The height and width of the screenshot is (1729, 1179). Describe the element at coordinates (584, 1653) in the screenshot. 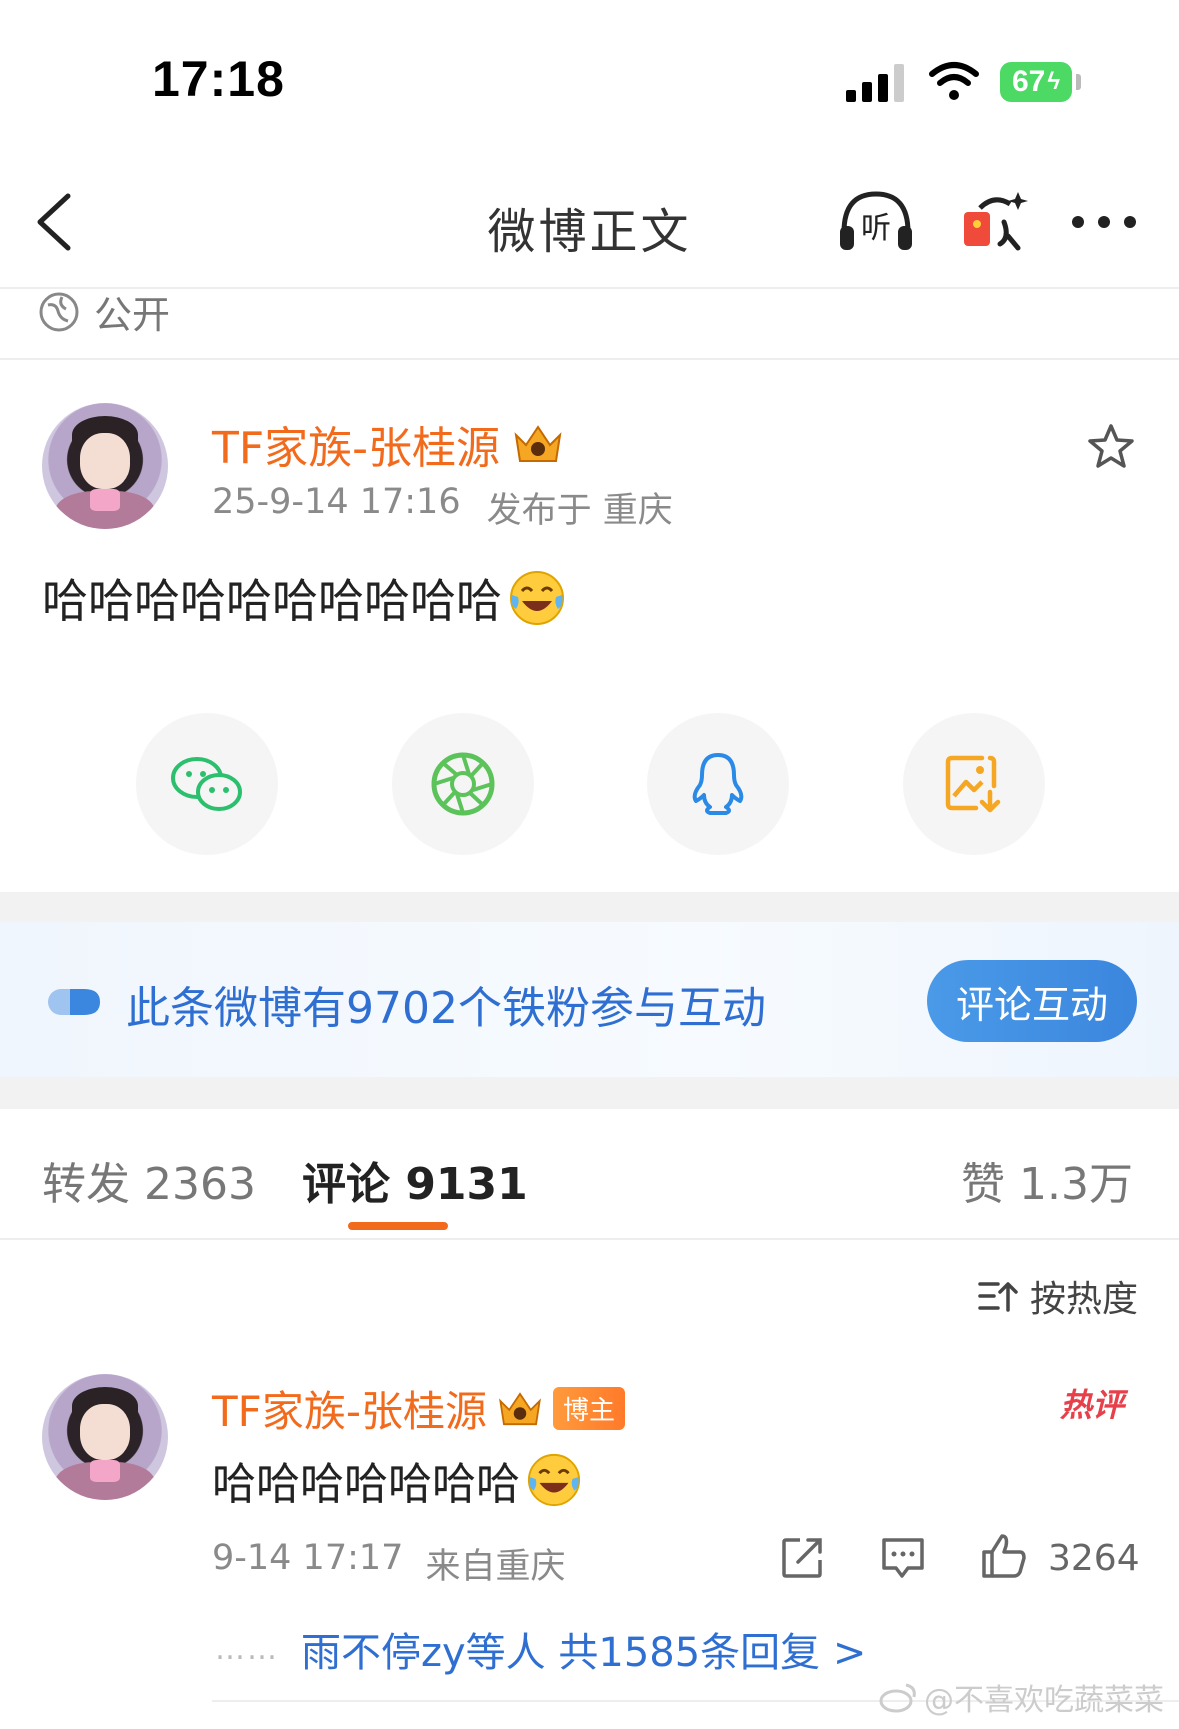

I see `reply-summary: 雨不停zy等人 共1585条回复 >` at that location.